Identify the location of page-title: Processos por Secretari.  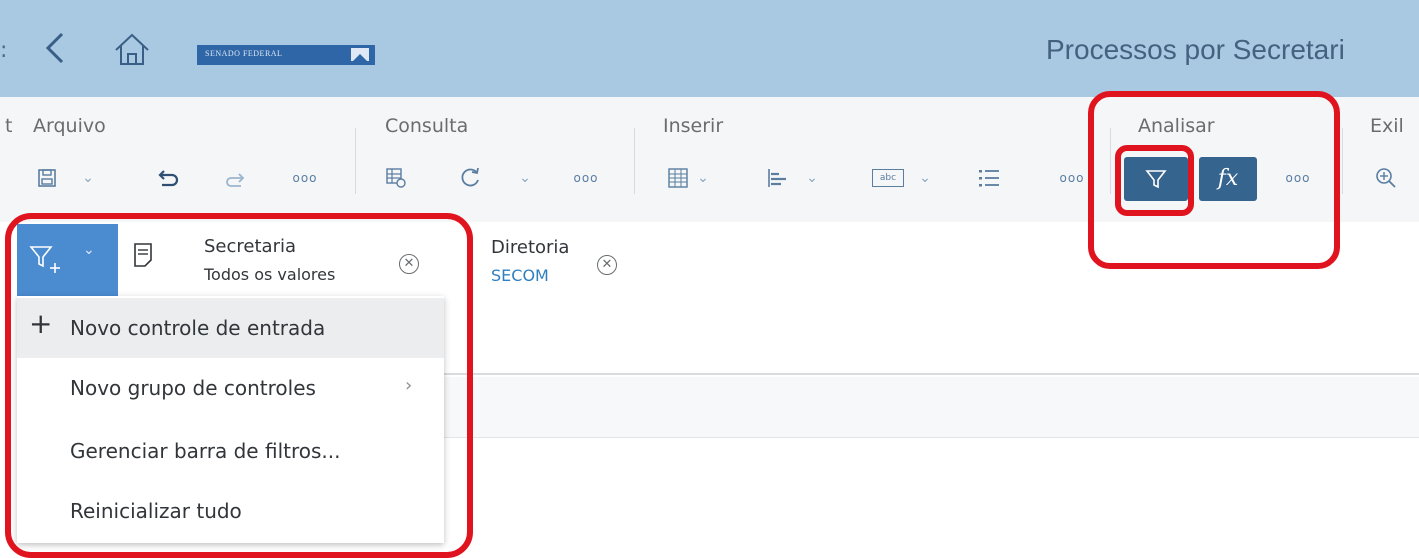
(1195, 49).